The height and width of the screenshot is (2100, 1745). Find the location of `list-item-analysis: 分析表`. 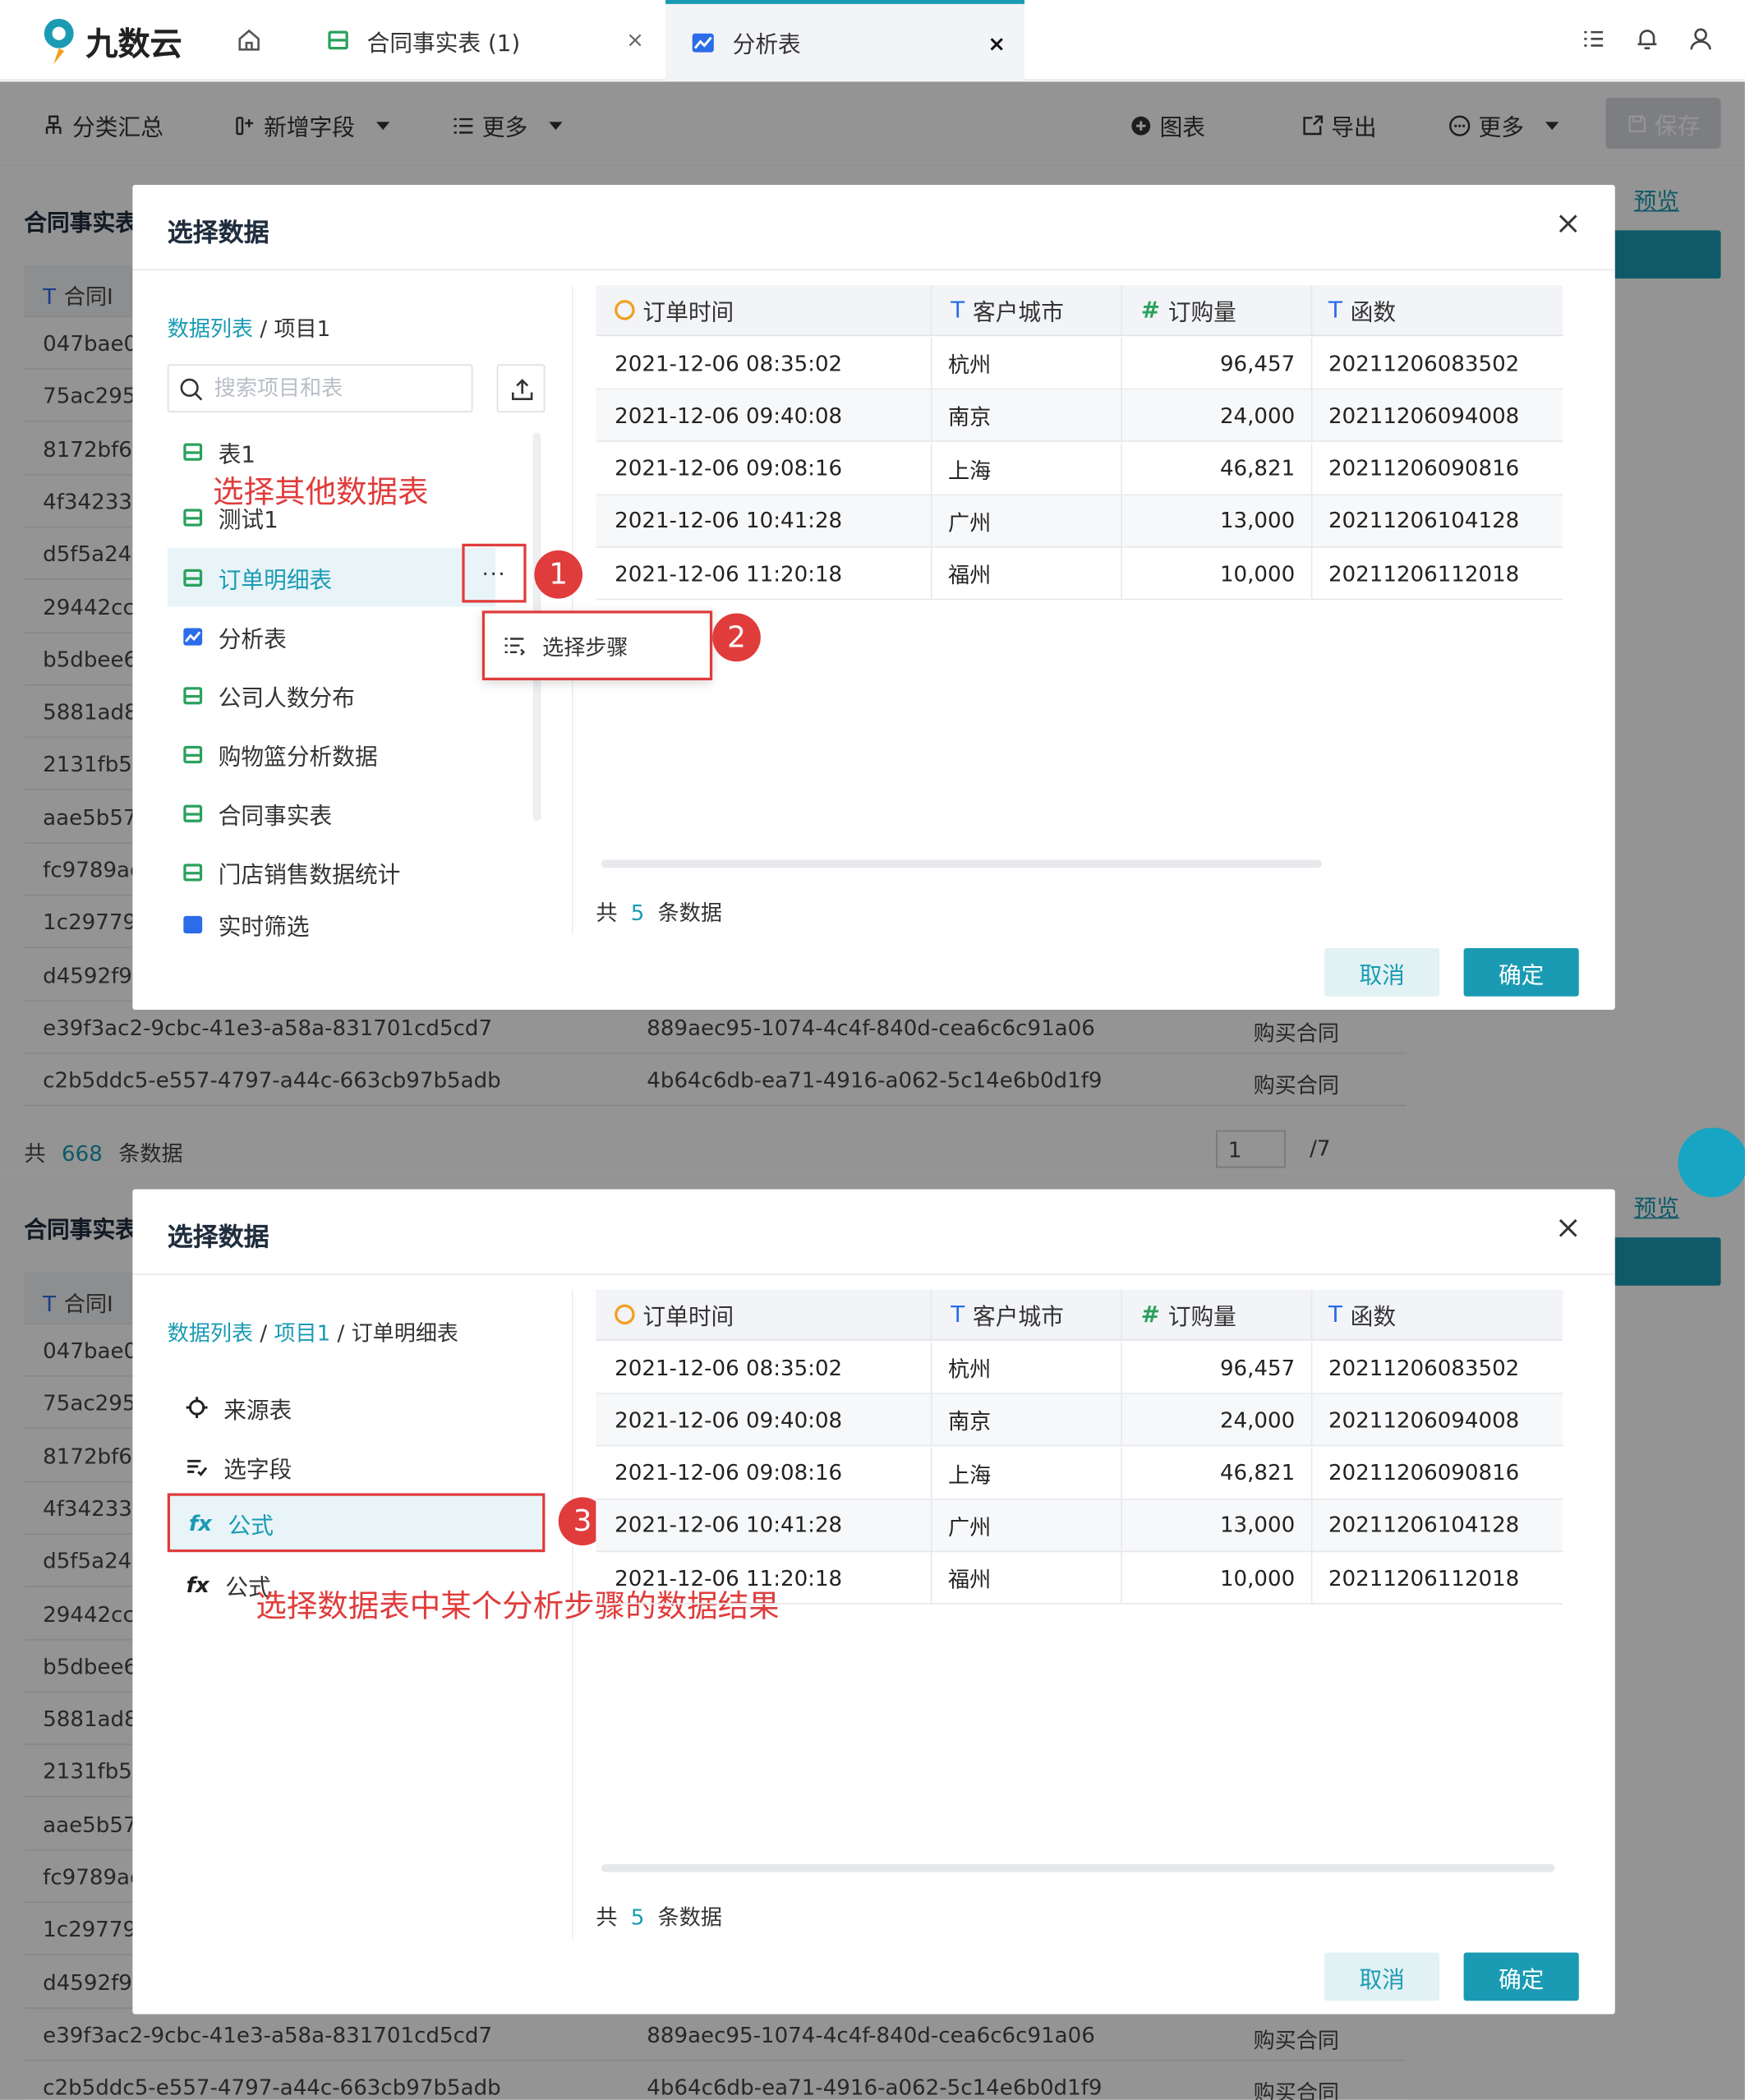

list-item-analysis: 分析表 is located at coordinates (331, 635).